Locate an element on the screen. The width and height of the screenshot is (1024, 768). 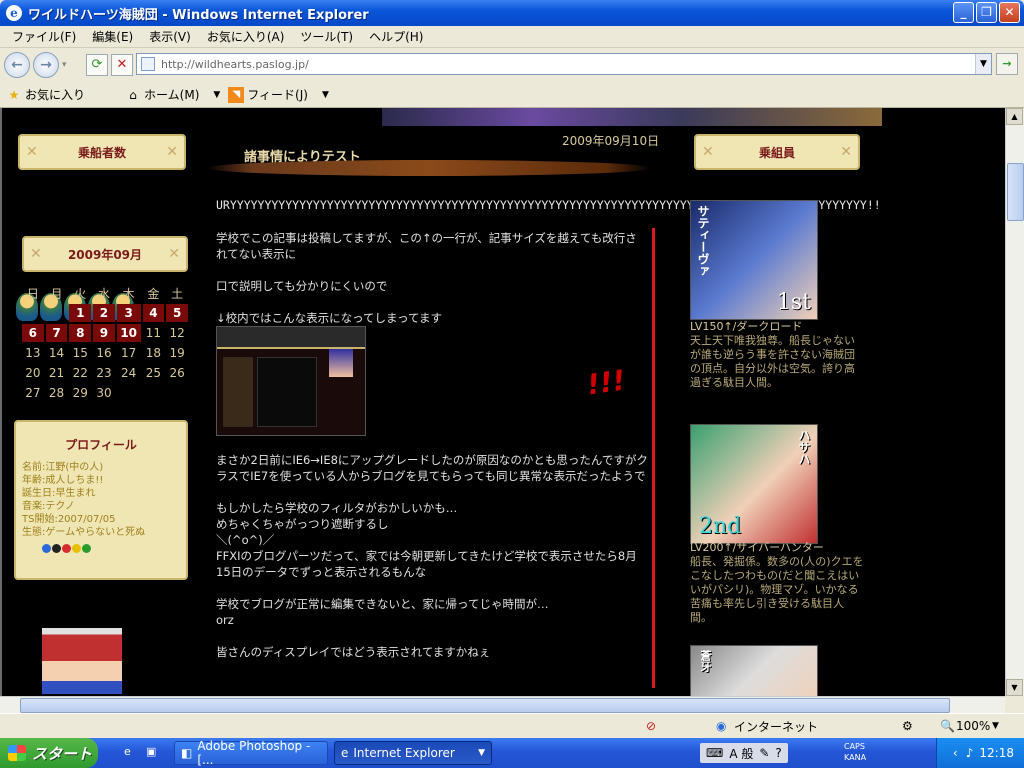
url-dropdown-button: ▼ is located at coordinates (983, 64).